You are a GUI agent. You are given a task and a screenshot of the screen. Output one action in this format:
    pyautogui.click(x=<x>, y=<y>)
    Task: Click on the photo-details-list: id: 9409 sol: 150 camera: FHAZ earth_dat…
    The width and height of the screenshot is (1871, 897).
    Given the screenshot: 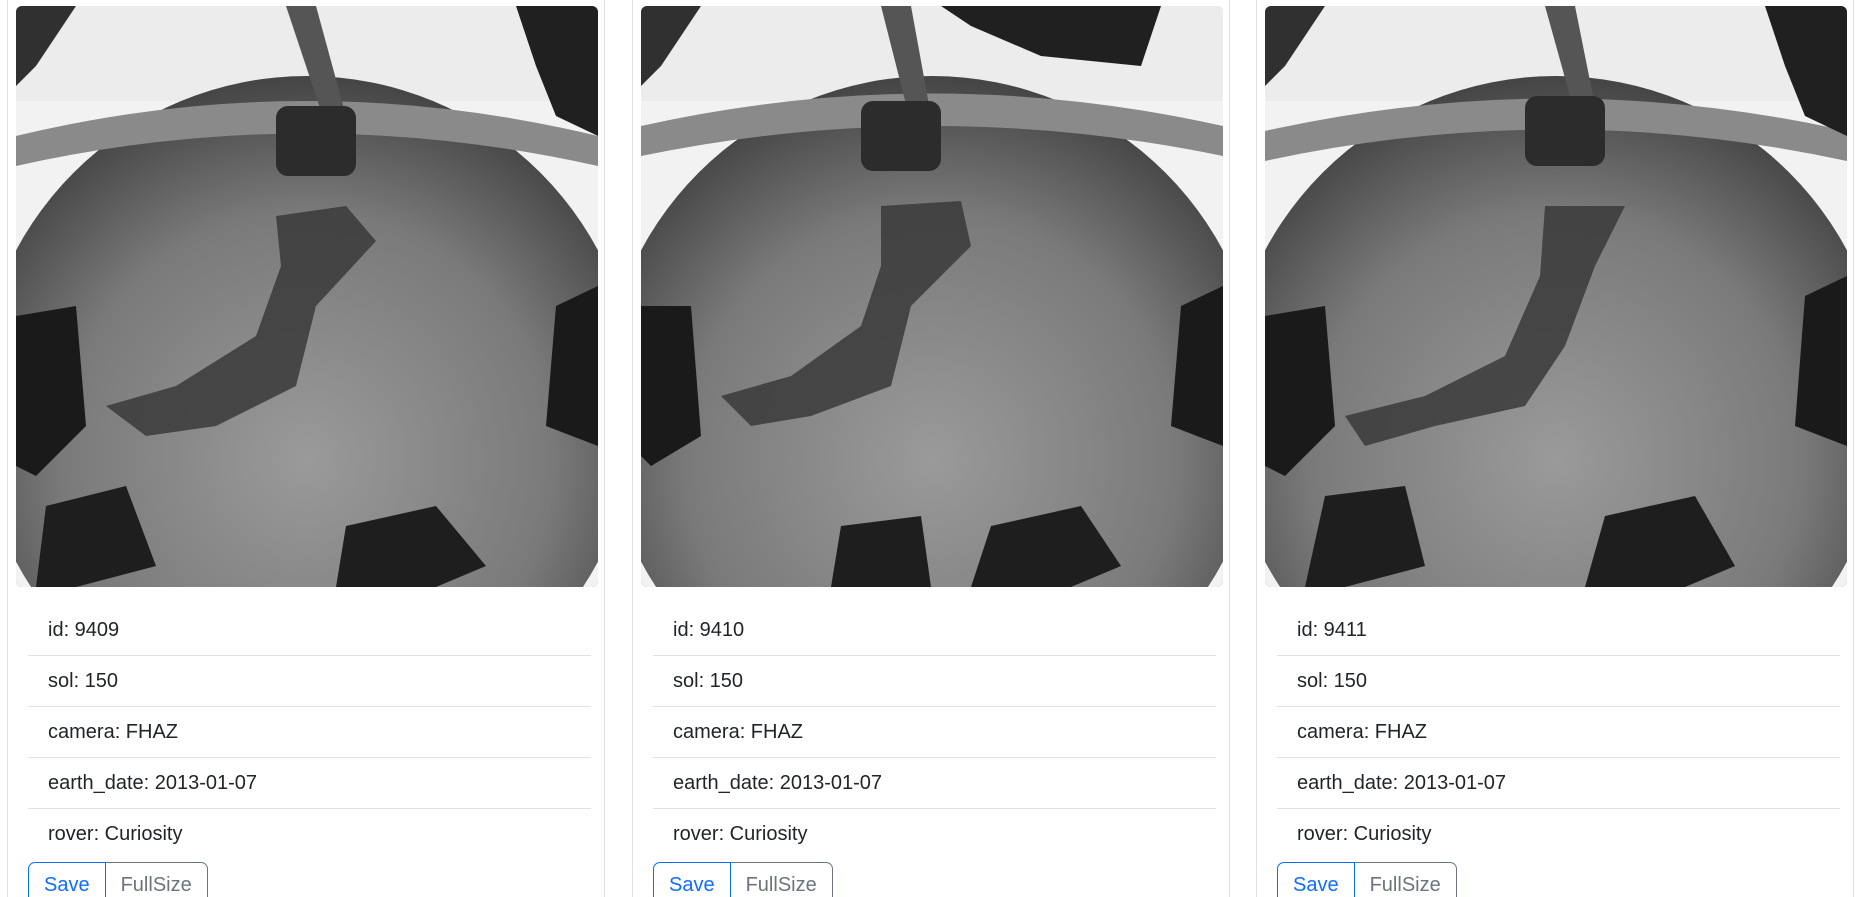 What is the action you would take?
    pyautogui.click(x=309, y=732)
    